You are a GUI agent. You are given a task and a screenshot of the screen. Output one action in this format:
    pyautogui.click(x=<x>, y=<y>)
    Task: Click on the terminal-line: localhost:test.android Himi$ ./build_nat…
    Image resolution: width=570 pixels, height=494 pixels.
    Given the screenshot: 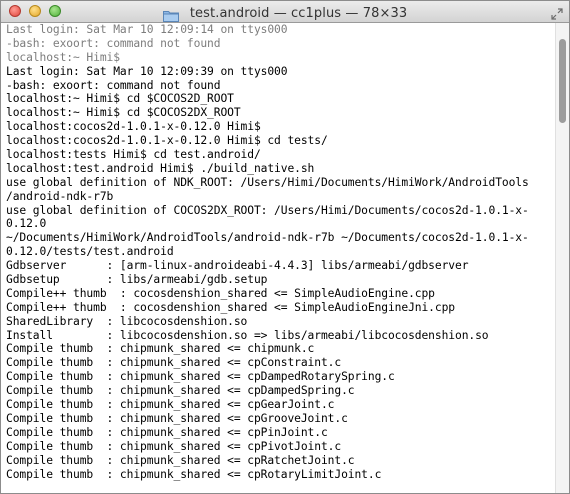 What is the action you would take?
    pyautogui.click(x=160, y=168)
    